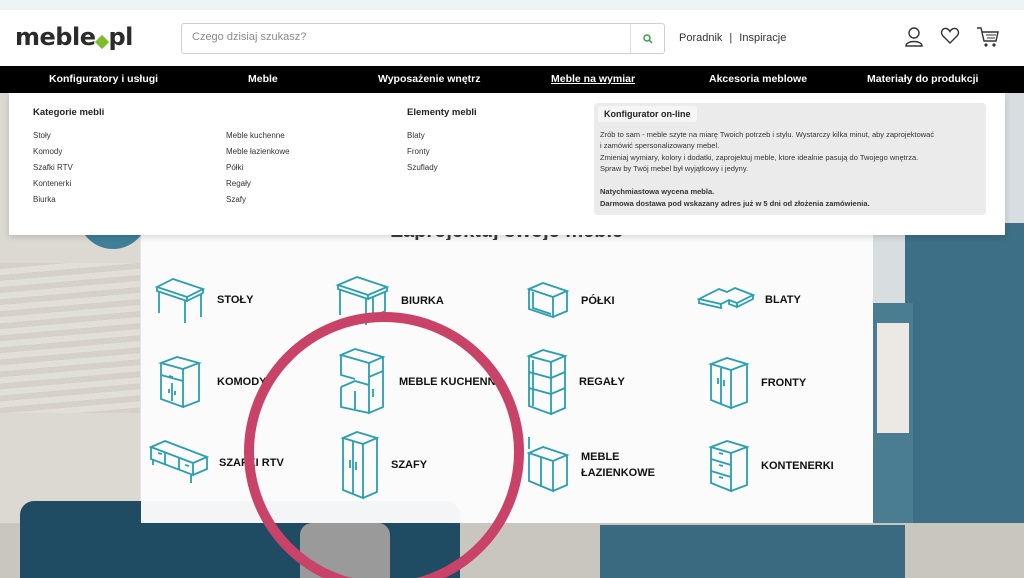  I want to click on site-header: meblepl Poradnik | Inspiracje, so click(512, 38).